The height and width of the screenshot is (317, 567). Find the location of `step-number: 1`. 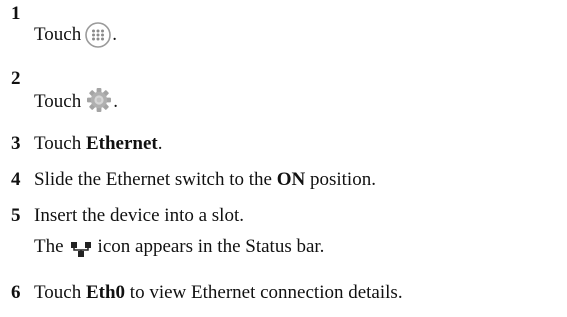

step-number: 1 is located at coordinates (16, 13).